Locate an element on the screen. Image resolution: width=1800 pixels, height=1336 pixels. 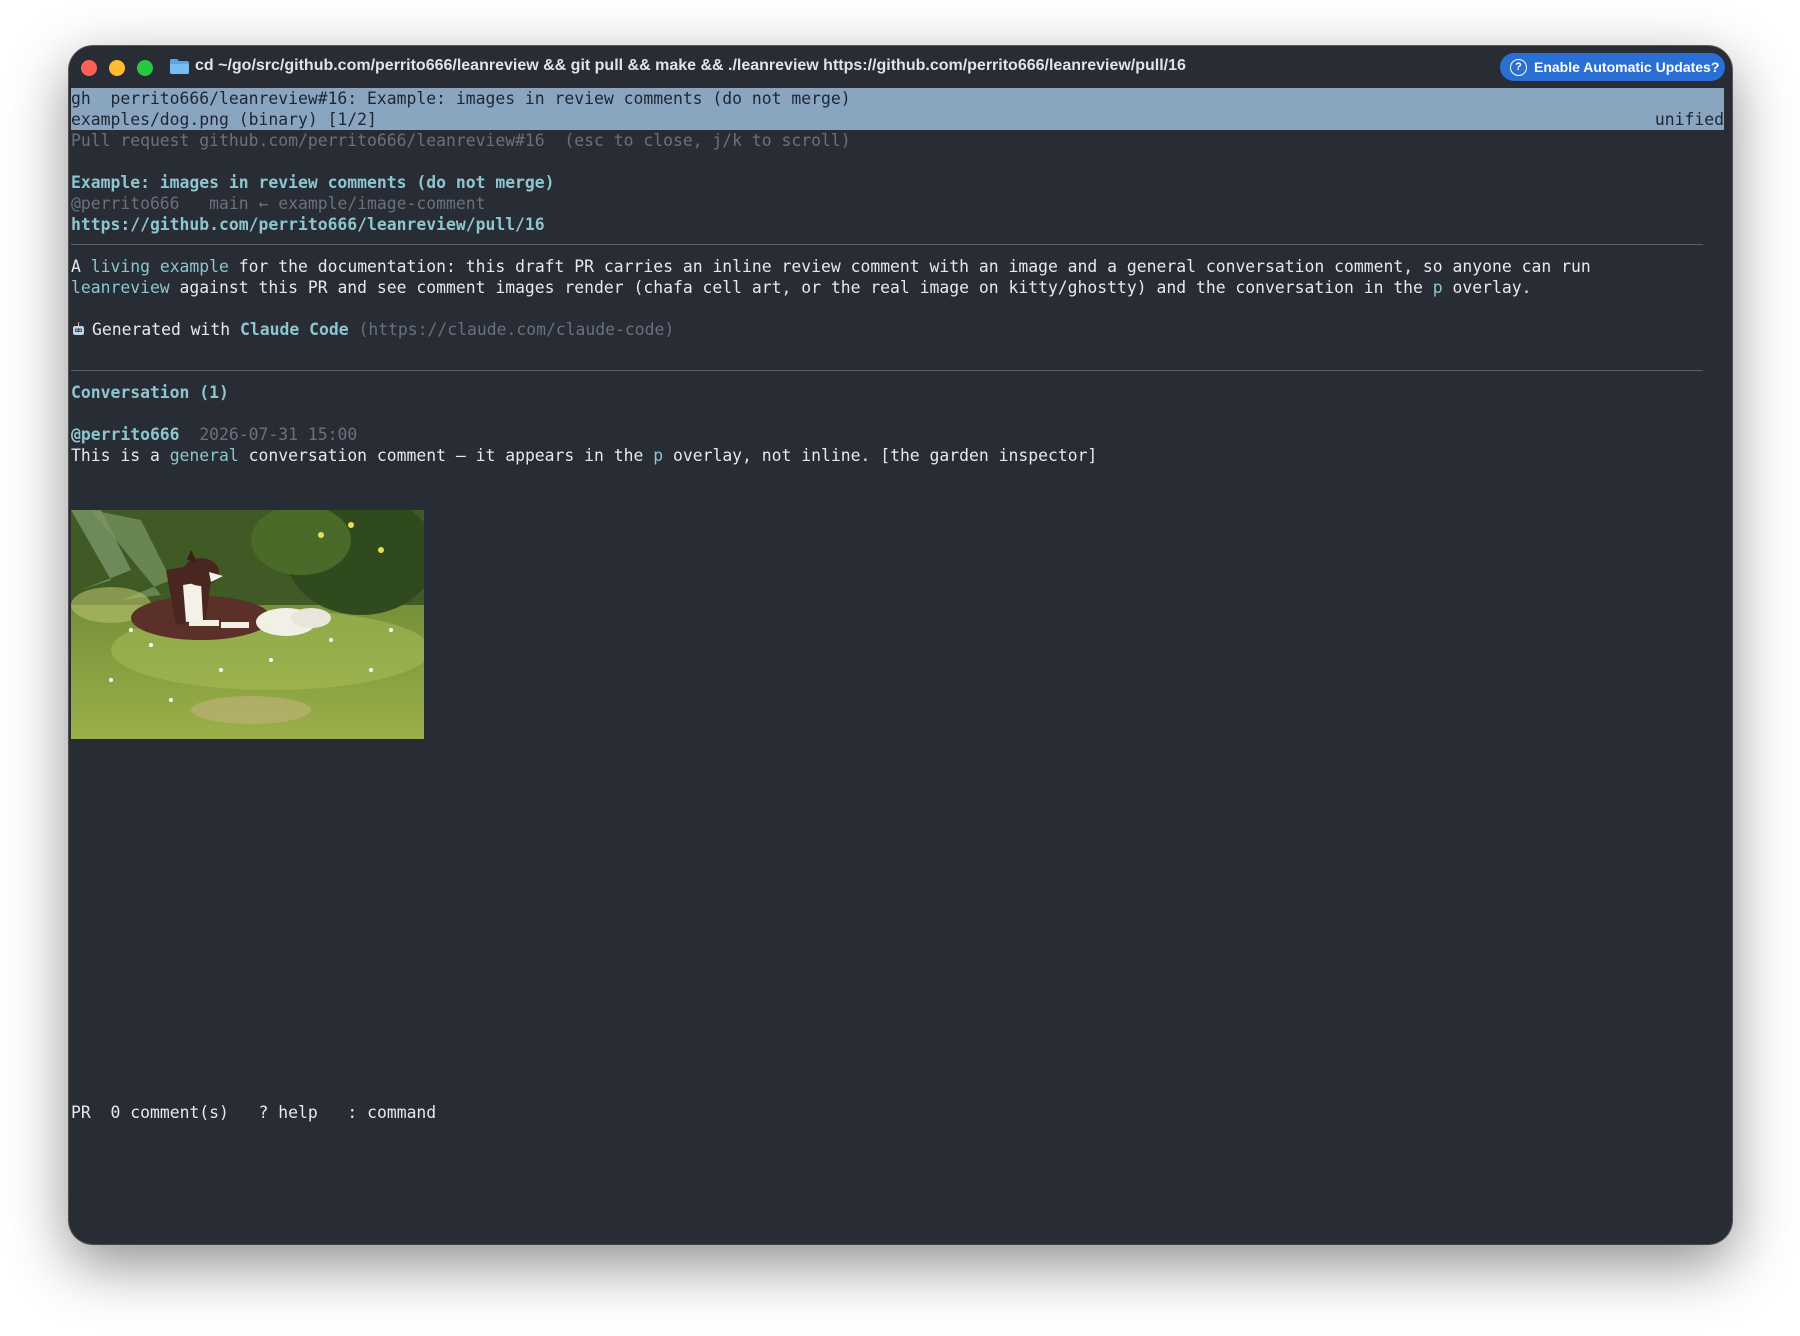
folder-icon is located at coordinates (179, 66).